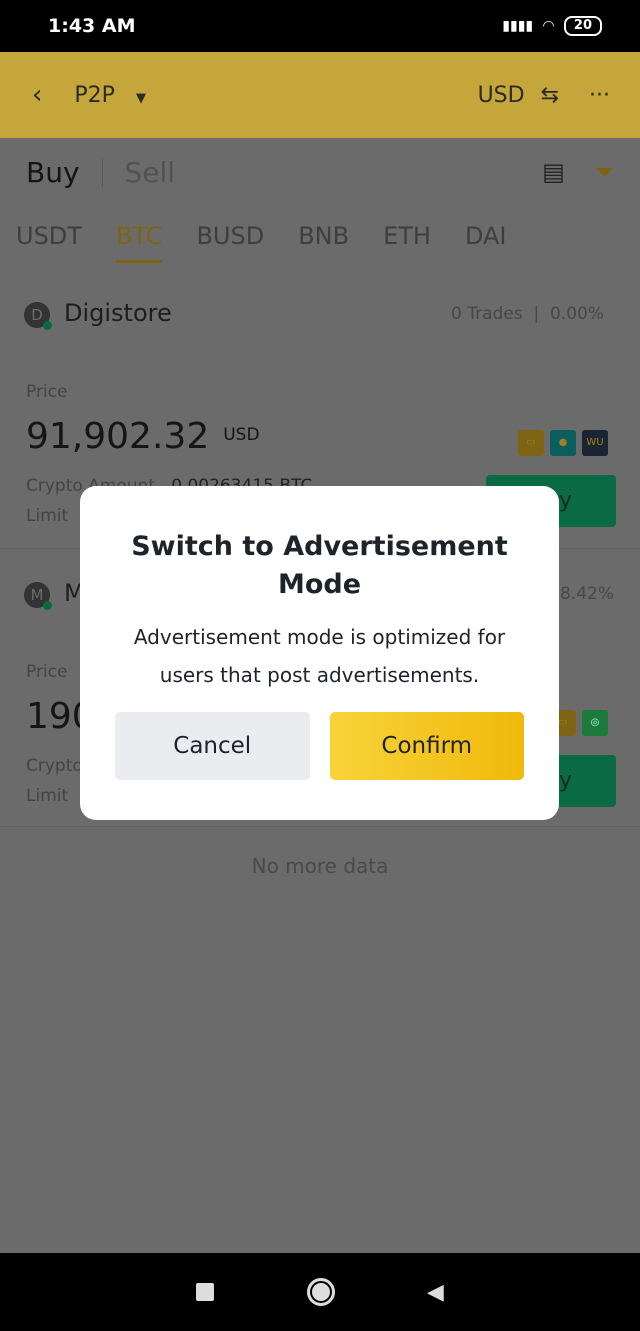 Image resolution: width=640 pixels, height=1331 pixels. Describe the element at coordinates (205, 1292) in the screenshot. I see `recents-icon` at that location.